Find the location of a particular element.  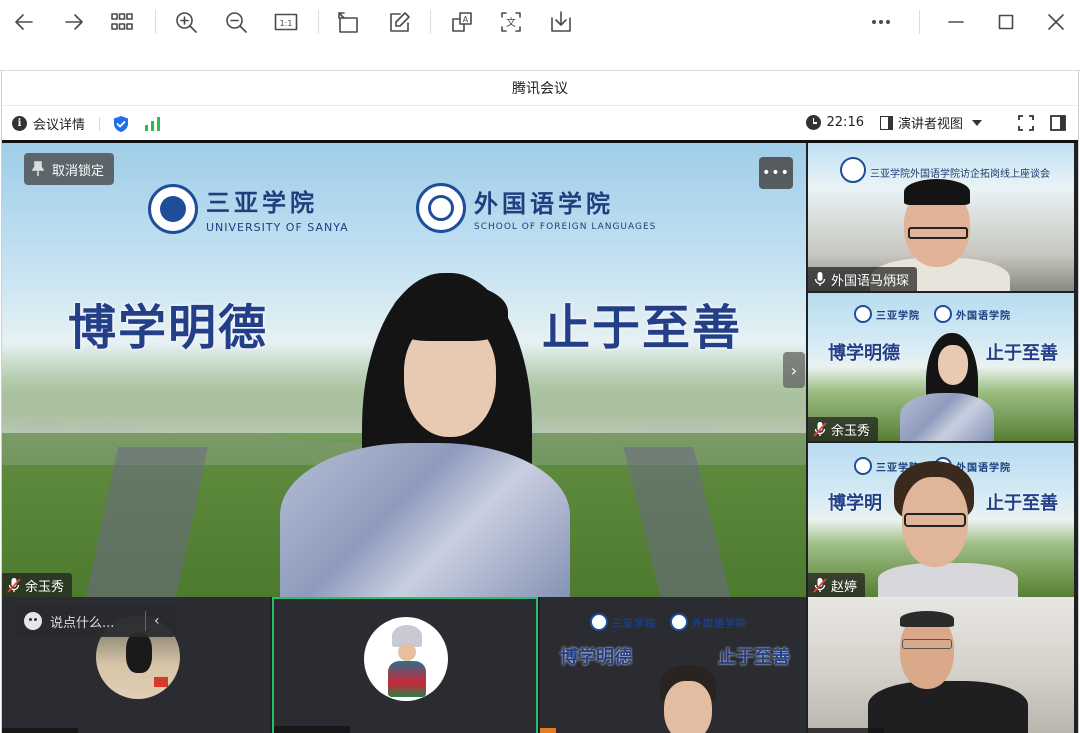

participant-name-tag: 赵婷 is located at coordinates (837, 585).